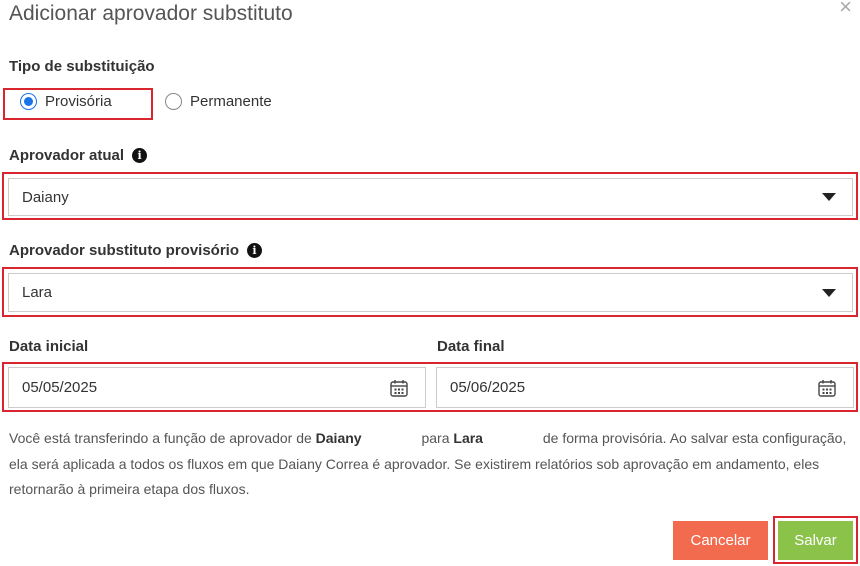 The image size is (860, 566). I want to click on end-date-input: 05/06/2025, so click(645, 387).